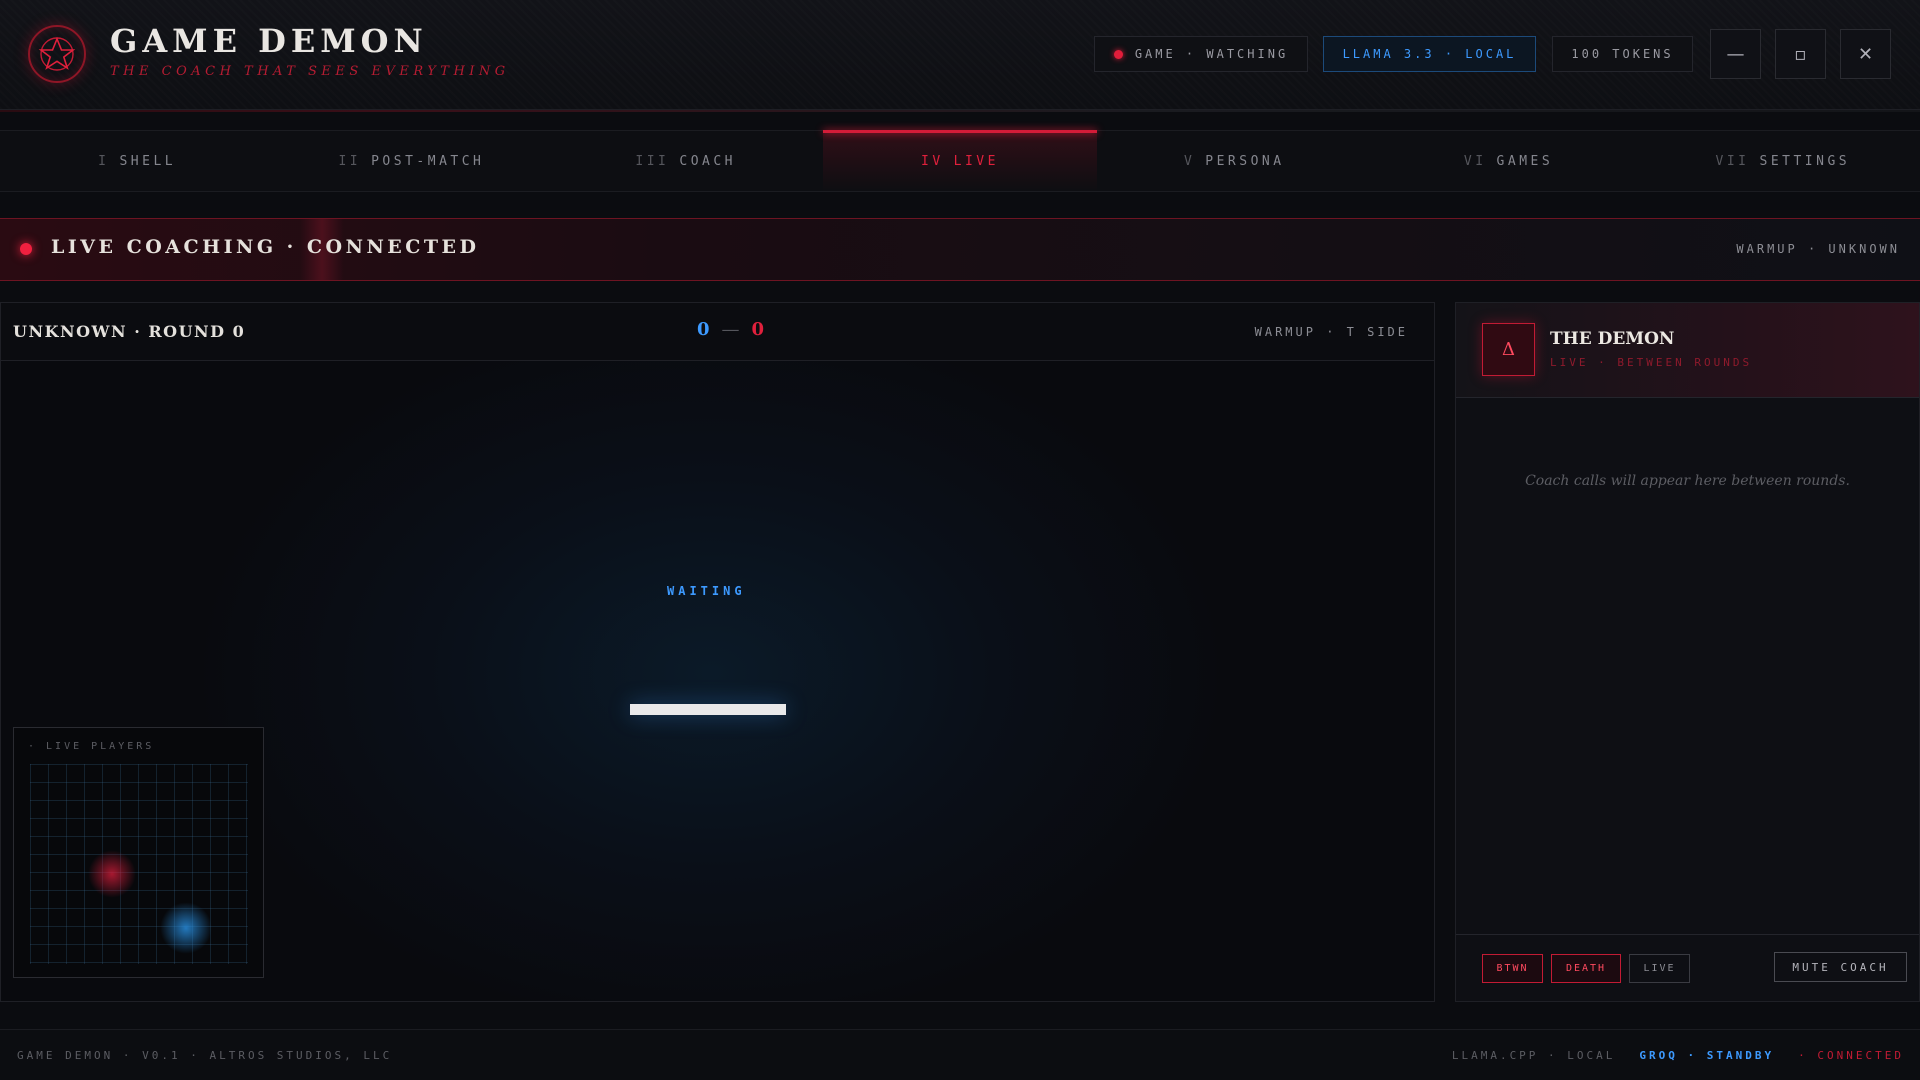 The height and width of the screenshot is (1080, 1920). Describe the element at coordinates (139, 864) in the screenshot. I see `minimap-grid` at that location.